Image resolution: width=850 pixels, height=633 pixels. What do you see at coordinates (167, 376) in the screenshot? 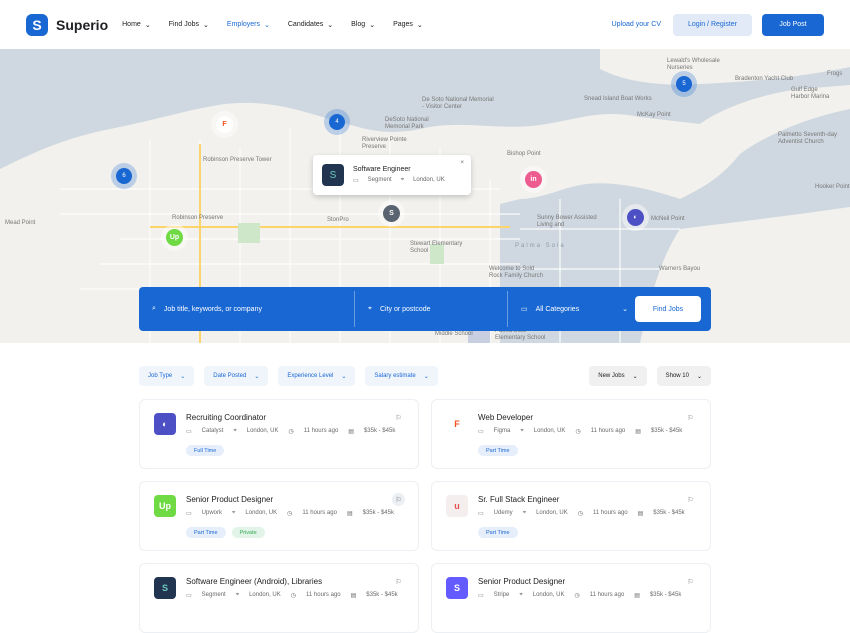
I see `filter-job-type: Job Type ⌄` at bounding box center [167, 376].